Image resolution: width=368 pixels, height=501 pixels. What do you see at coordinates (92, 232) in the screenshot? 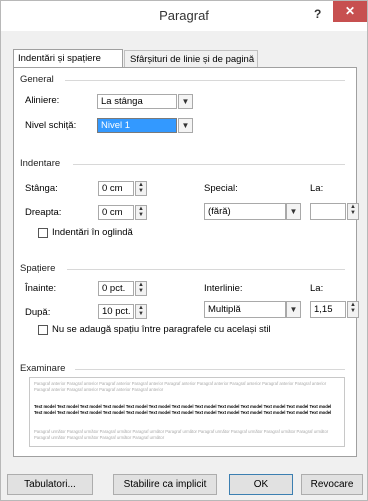
I see `mirror-indents-label: Indentări în oglindă` at bounding box center [92, 232].